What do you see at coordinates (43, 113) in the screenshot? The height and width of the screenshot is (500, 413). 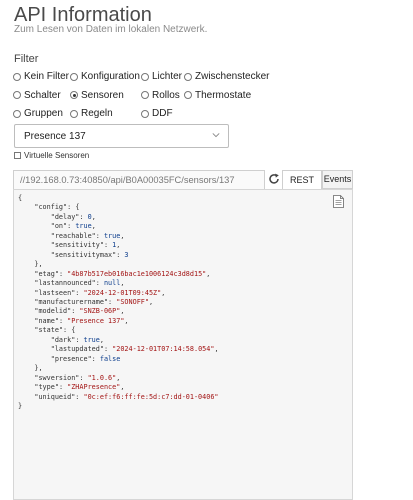 I see `filter-option-label: Gruppen` at bounding box center [43, 113].